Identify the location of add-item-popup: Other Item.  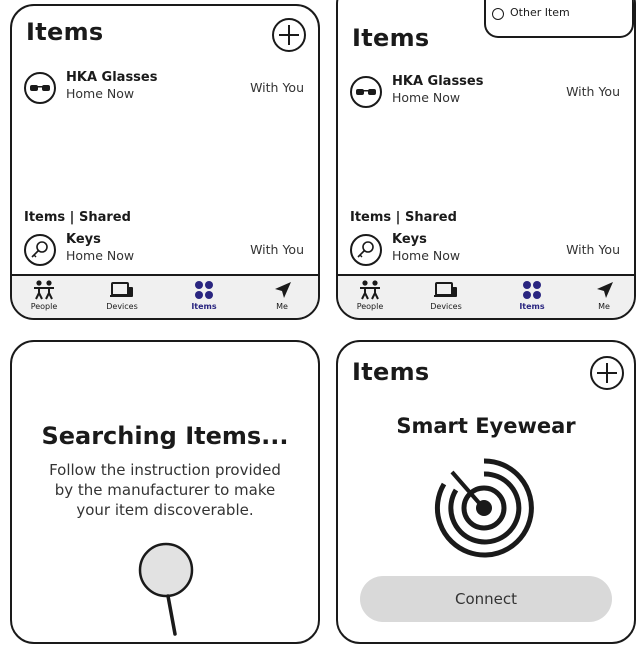
(559, 19).